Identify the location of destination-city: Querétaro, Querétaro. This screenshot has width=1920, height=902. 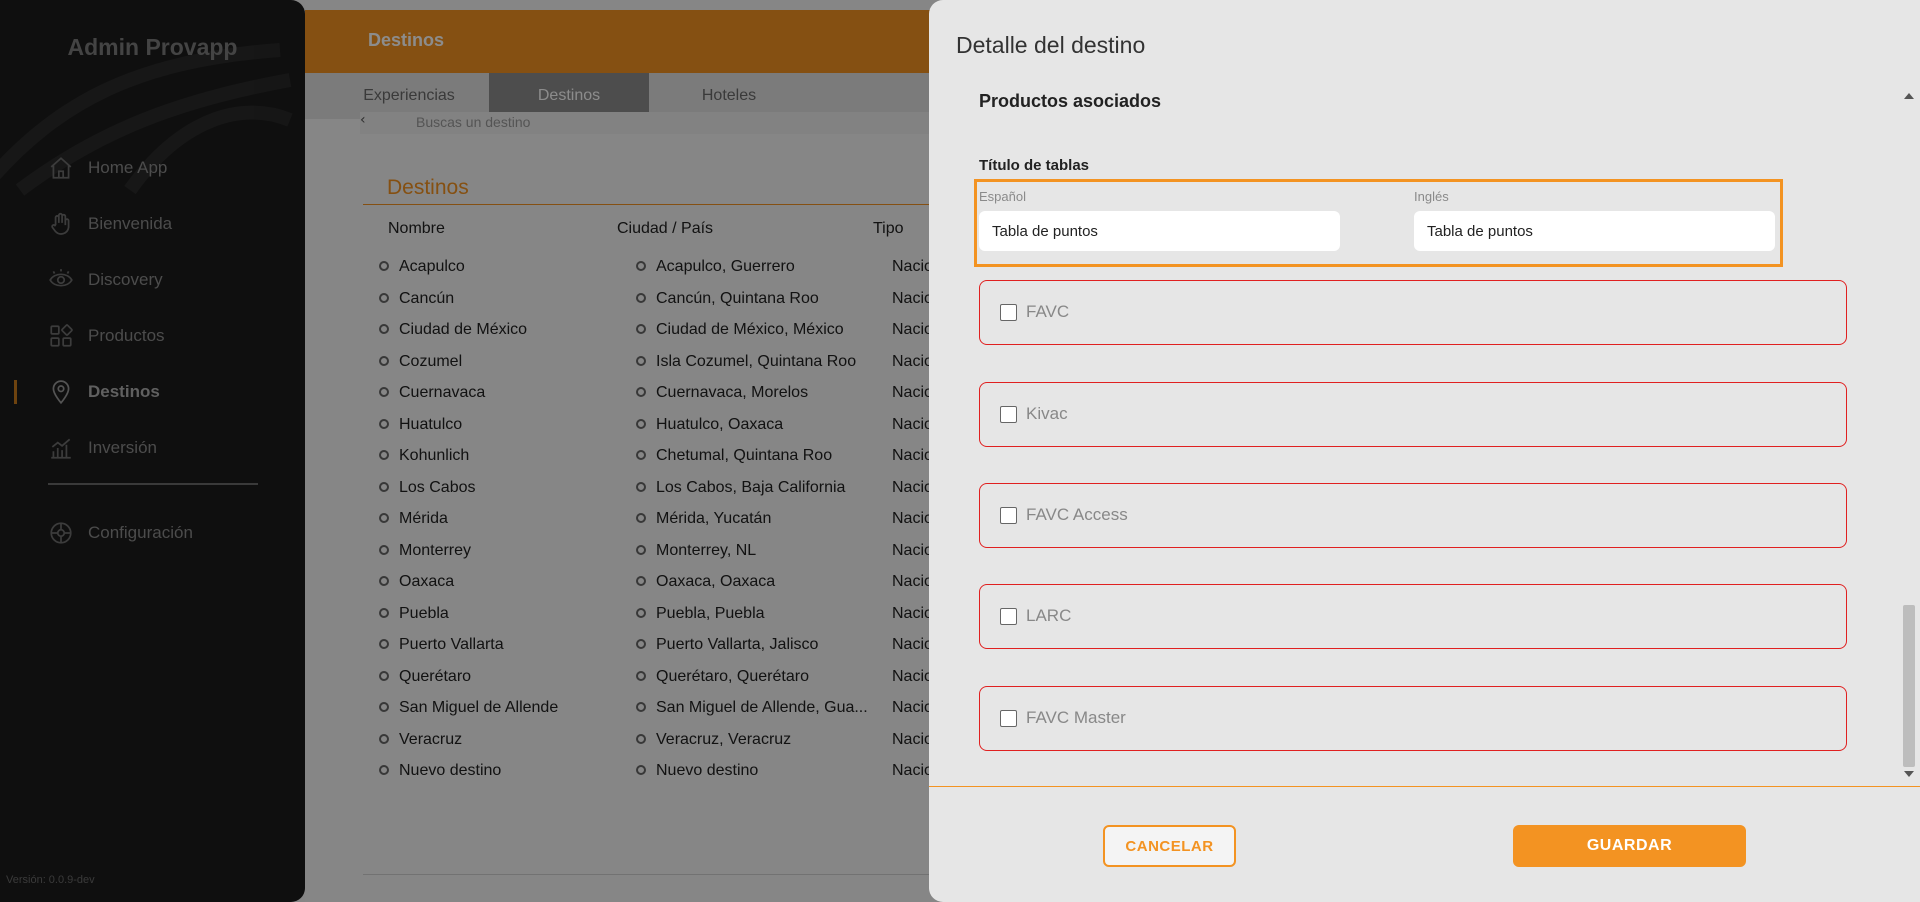
(732, 676).